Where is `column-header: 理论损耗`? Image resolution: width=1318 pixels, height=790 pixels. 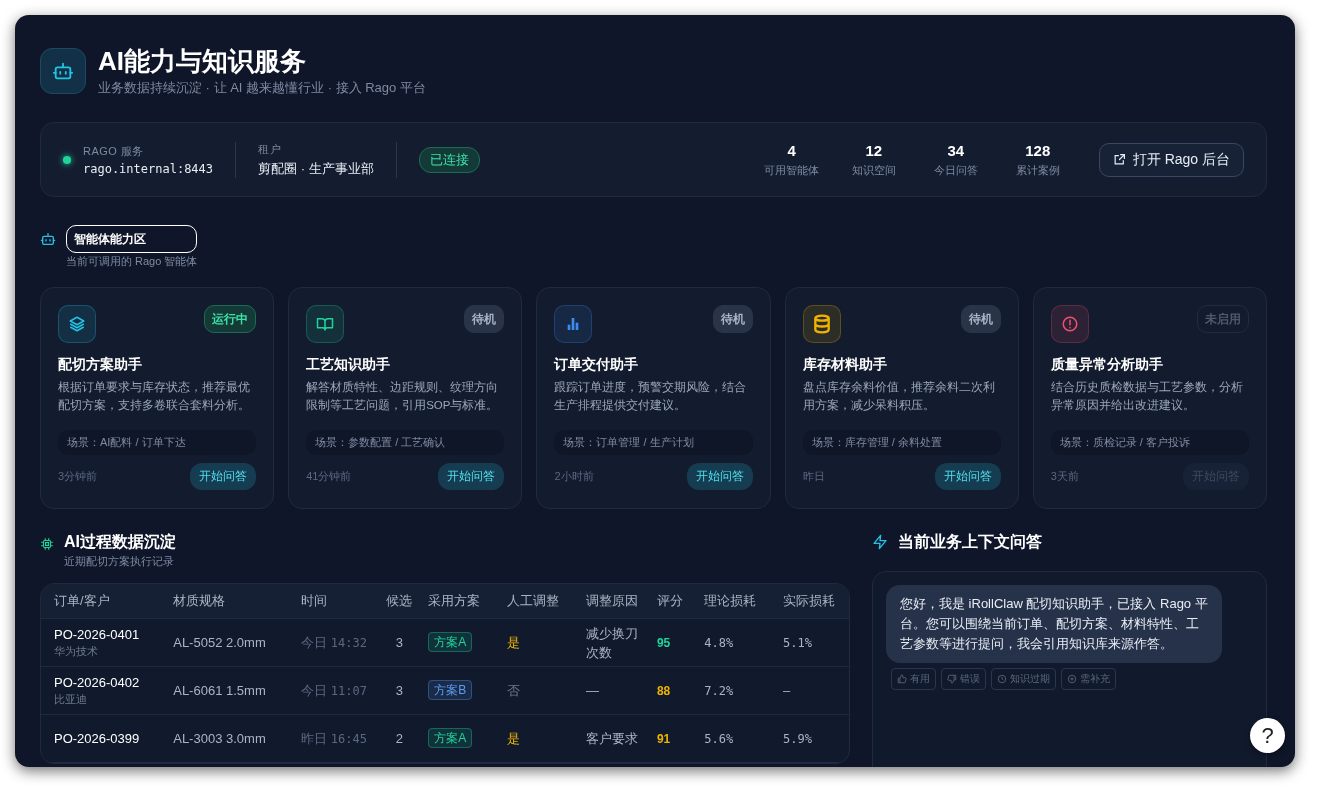
column-header: 理论损耗 is located at coordinates (731, 601).